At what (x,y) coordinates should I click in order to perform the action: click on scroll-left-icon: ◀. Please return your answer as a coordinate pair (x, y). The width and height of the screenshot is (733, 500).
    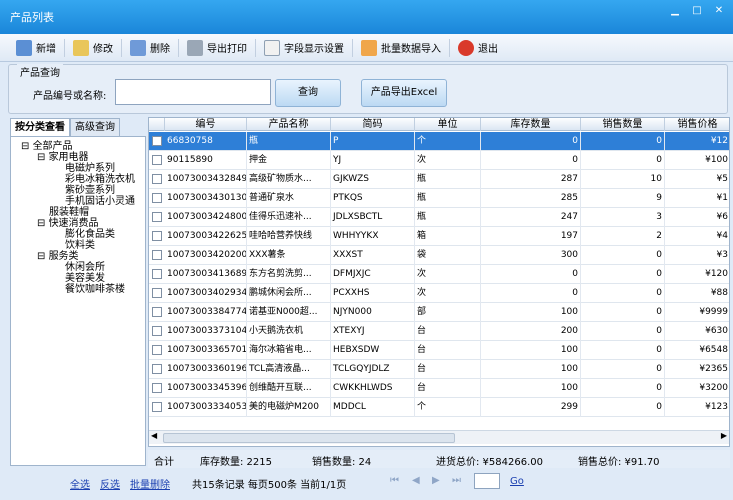
    Looking at the image, I should click on (154, 435).